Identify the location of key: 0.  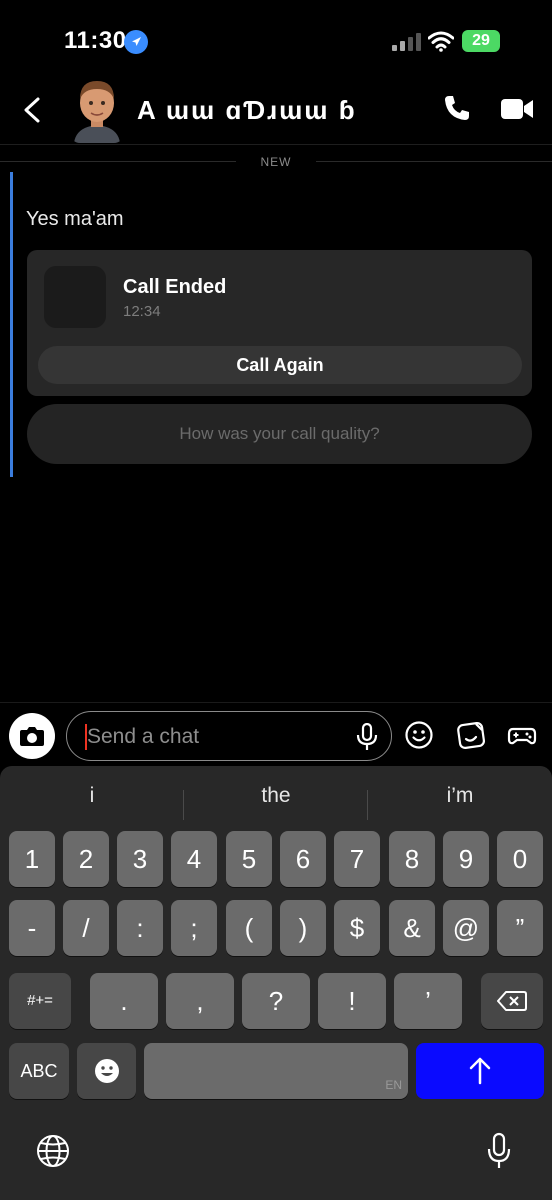
(520, 859).